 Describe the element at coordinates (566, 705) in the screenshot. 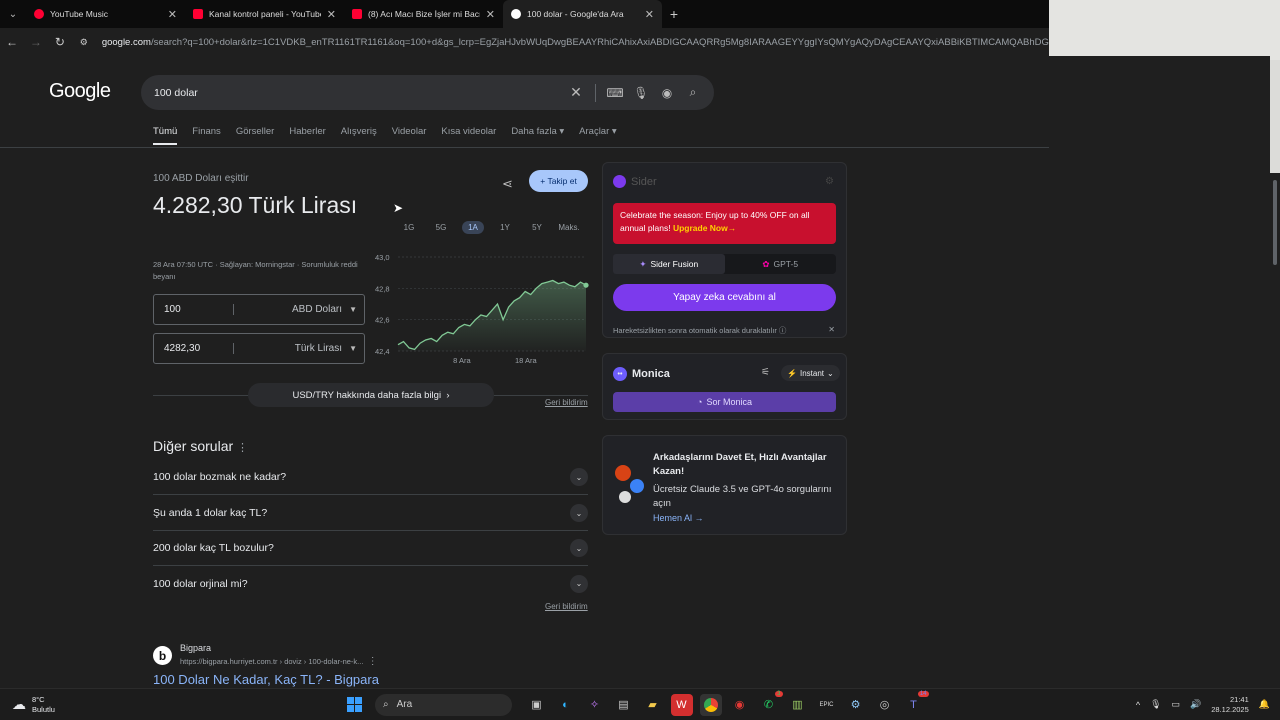

I see `edge-icon: ◐` at that location.